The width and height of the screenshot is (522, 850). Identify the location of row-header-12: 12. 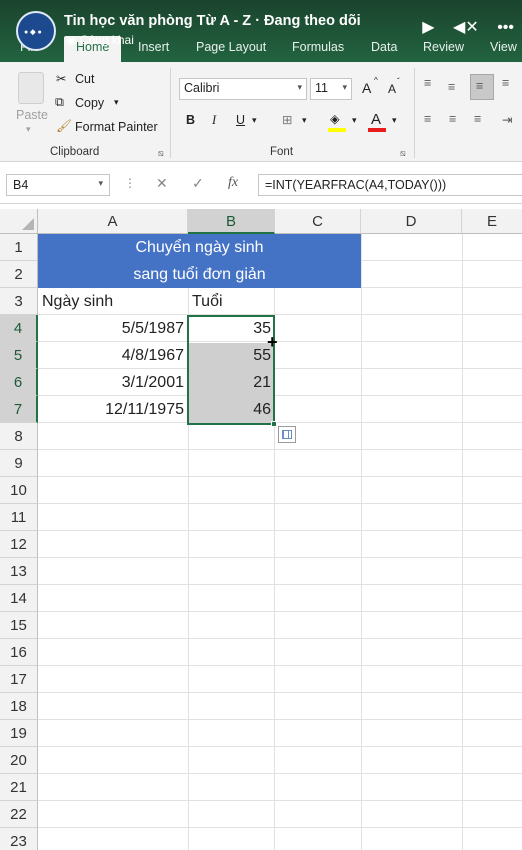
(19, 544).